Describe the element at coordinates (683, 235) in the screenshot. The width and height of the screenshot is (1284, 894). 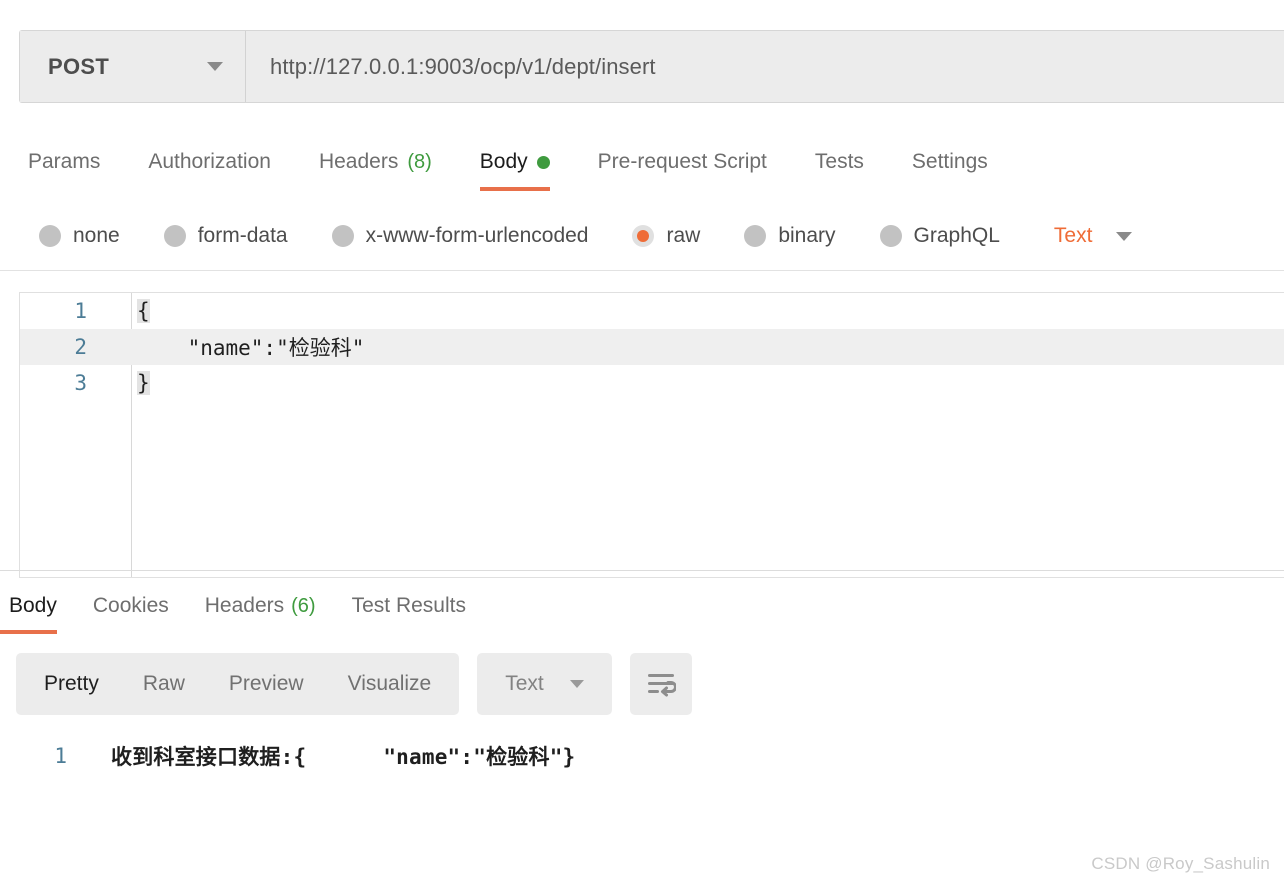
I see `radio-label: raw` at that location.